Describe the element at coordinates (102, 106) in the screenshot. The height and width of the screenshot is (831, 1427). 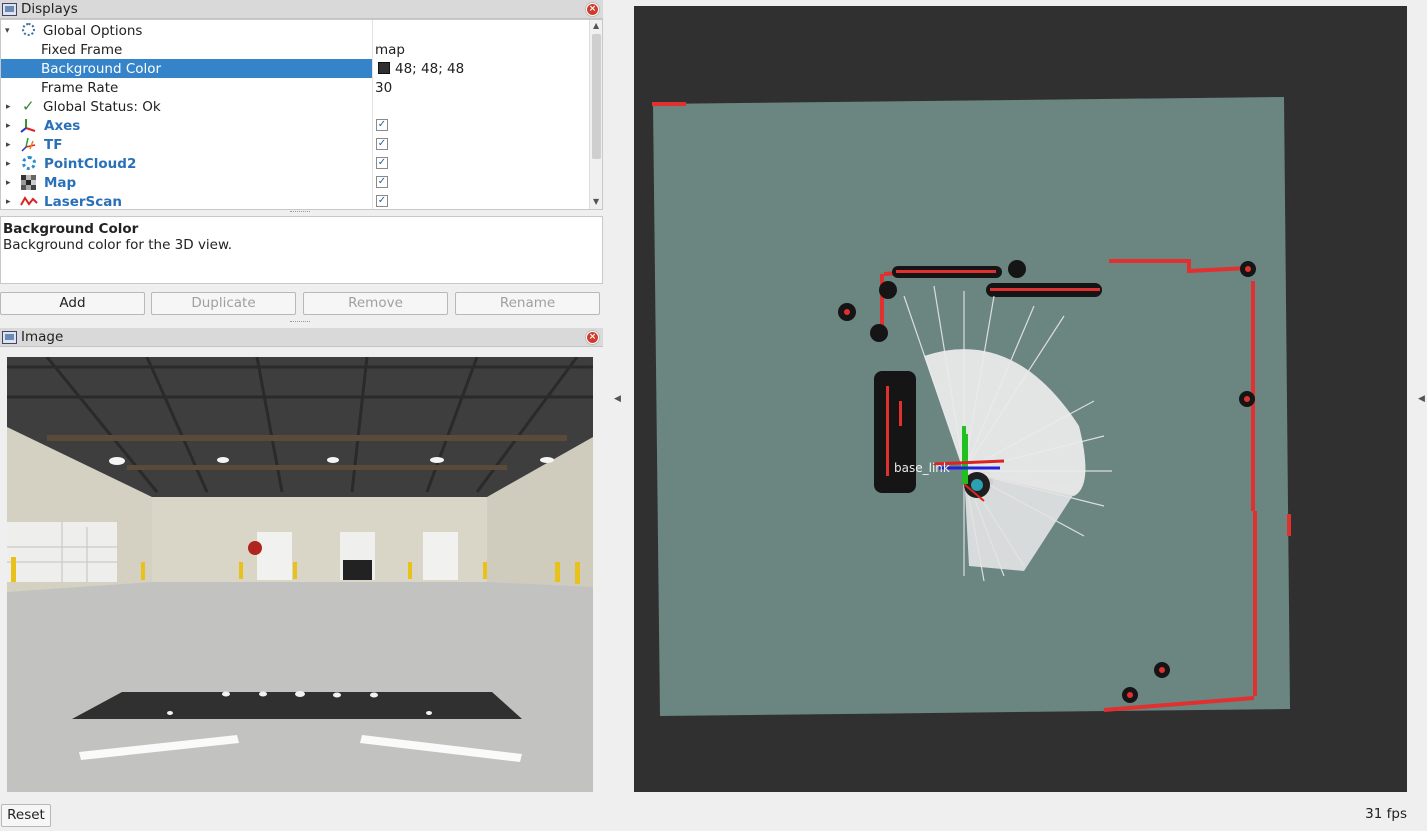
I see `tree-row-label: Global Status: Ok` at that location.